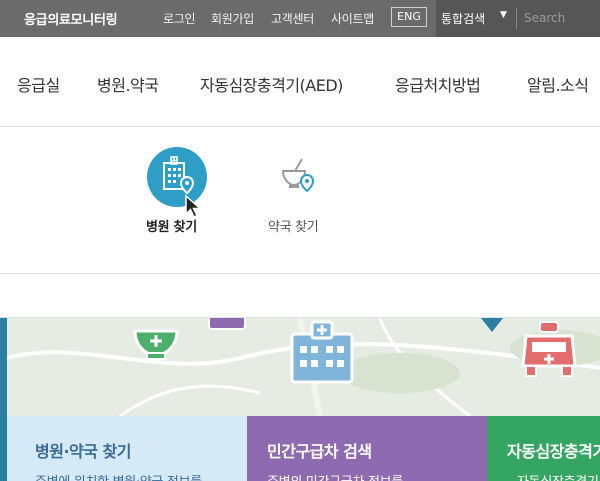 Image resolution: width=600 pixels, height=481 pixels. Describe the element at coordinates (299, 177) in the screenshot. I see `pharmacy-search-icon` at that location.